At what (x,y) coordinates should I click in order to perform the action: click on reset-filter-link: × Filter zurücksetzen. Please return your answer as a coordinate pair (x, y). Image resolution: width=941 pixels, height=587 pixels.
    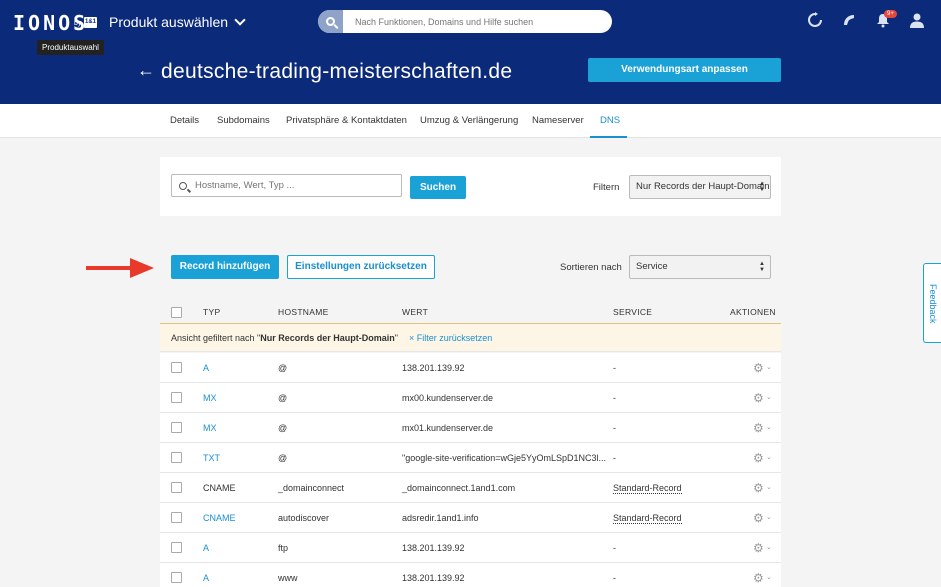
    Looking at the image, I should click on (450, 338).